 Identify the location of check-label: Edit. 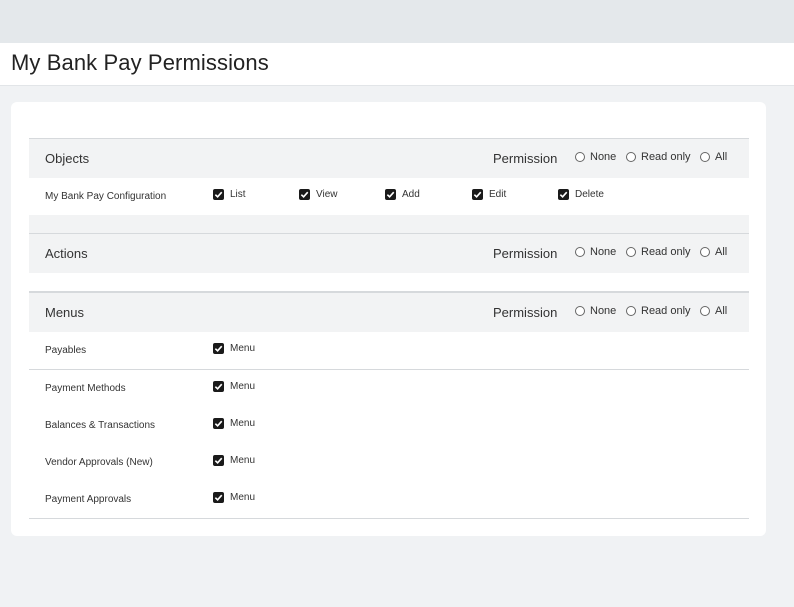
(498, 194).